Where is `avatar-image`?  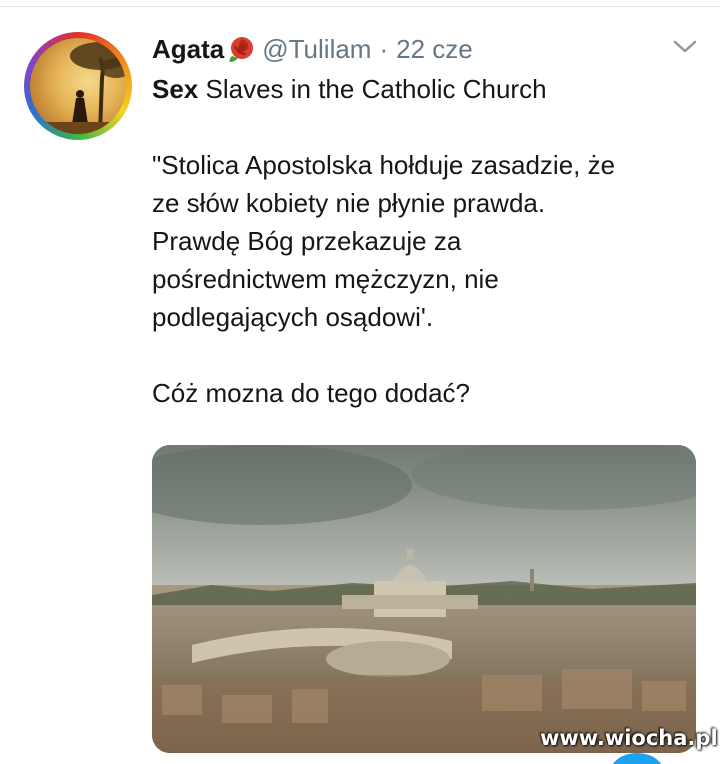
avatar-image is located at coordinates (78, 86).